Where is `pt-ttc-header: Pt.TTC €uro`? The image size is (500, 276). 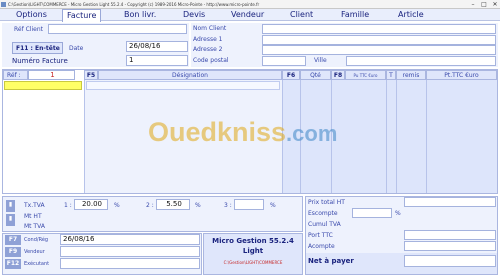
pt-ttc-header: Pt.TTC €uro is located at coordinates (461, 75).